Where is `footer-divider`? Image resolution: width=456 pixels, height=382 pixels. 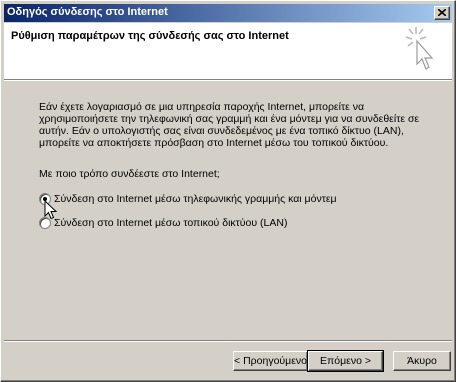
footer-divider is located at coordinates (228, 341).